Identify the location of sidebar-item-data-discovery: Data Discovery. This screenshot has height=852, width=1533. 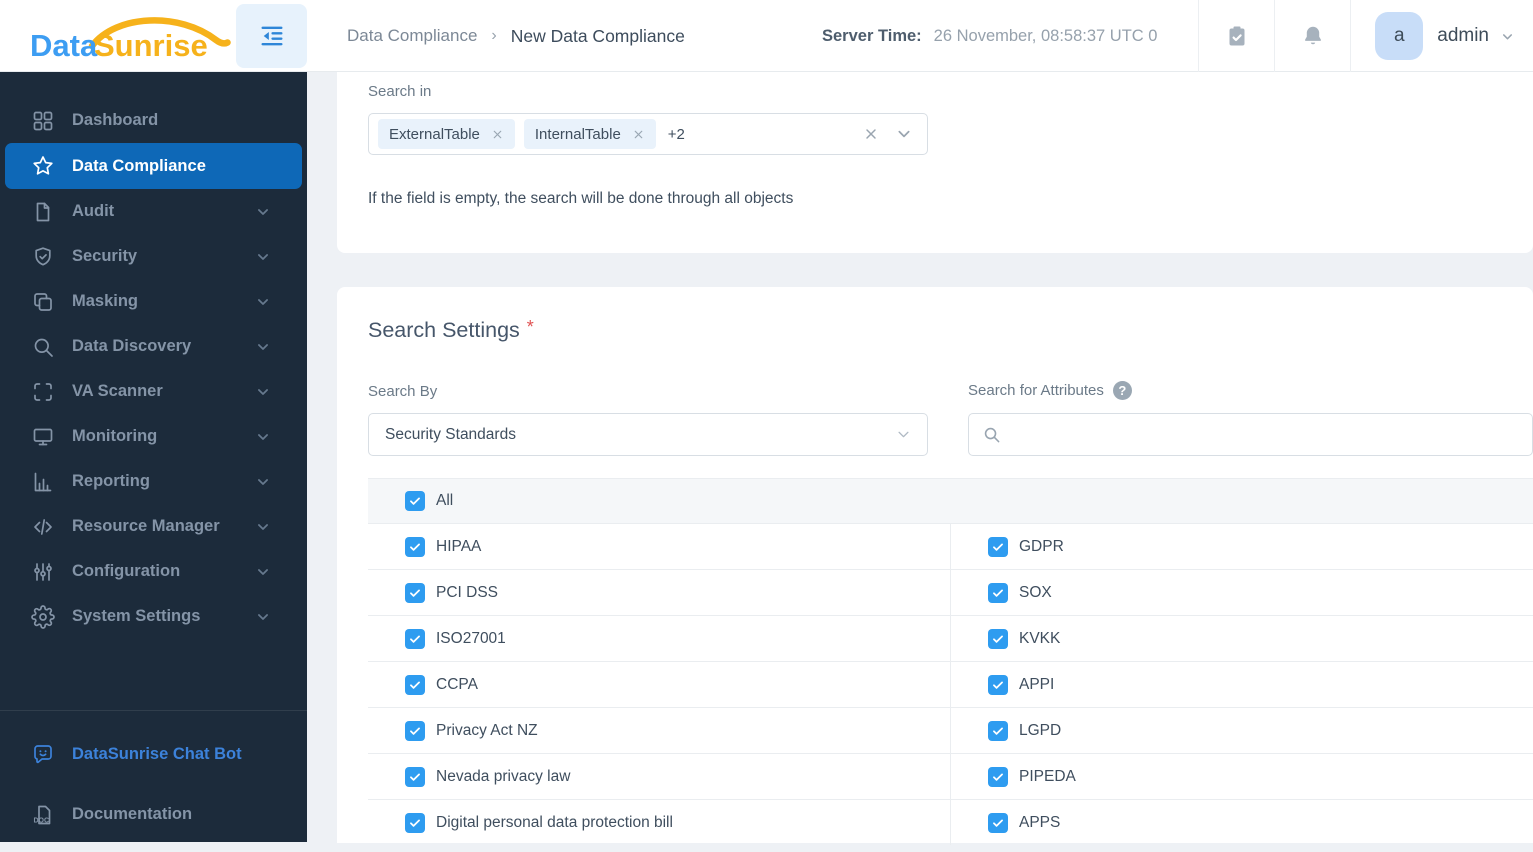
(153, 346).